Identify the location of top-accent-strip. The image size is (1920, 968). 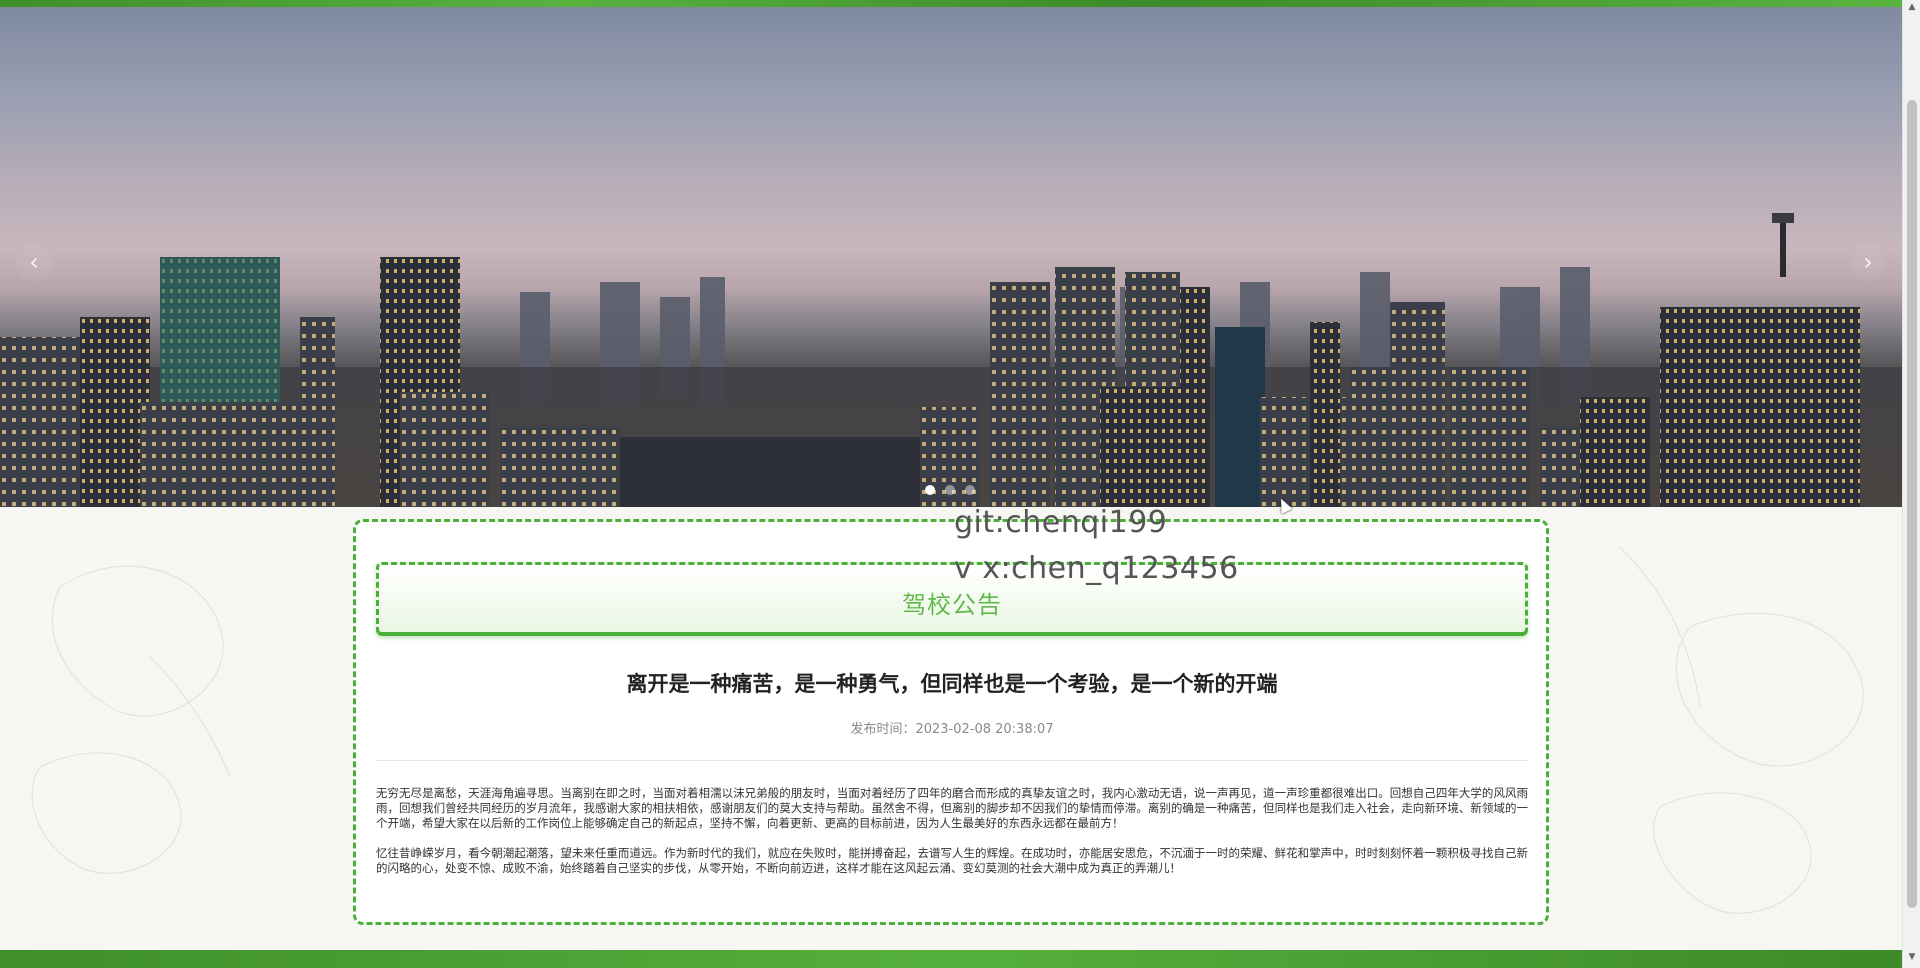
(951, 3).